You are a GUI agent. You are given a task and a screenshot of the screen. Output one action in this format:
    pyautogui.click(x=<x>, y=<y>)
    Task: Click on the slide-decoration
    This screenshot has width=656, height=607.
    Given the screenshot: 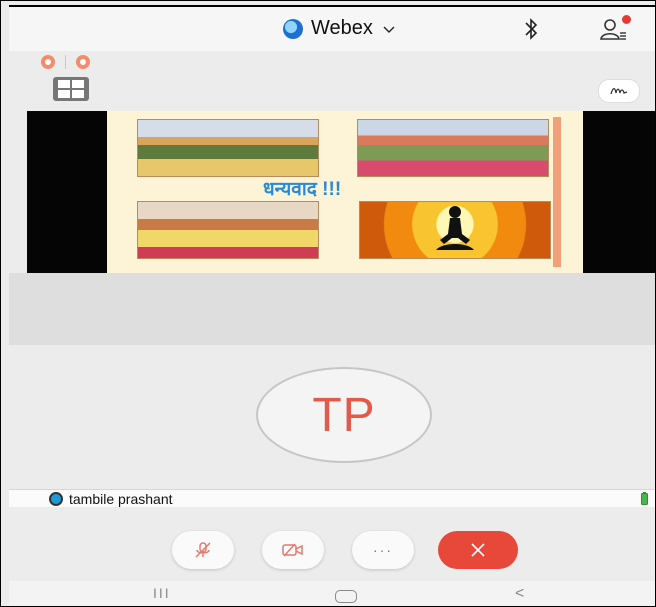 What is the action you would take?
    pyautogui.click(x=557, y=192)
    